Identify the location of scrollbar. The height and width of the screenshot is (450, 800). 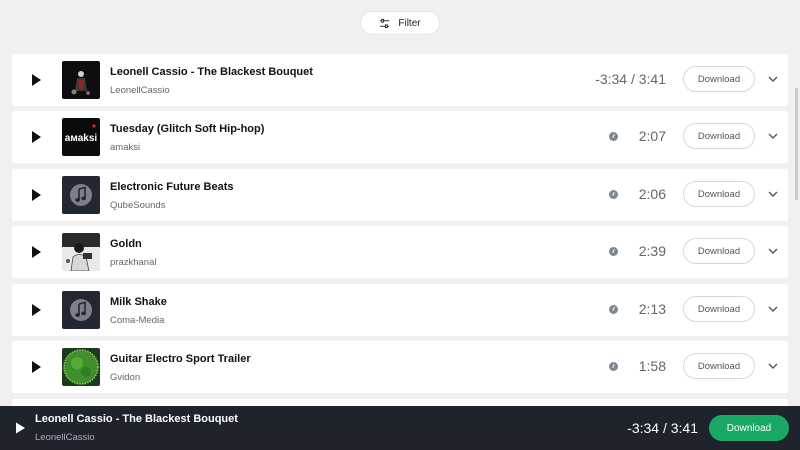
(796, 144).